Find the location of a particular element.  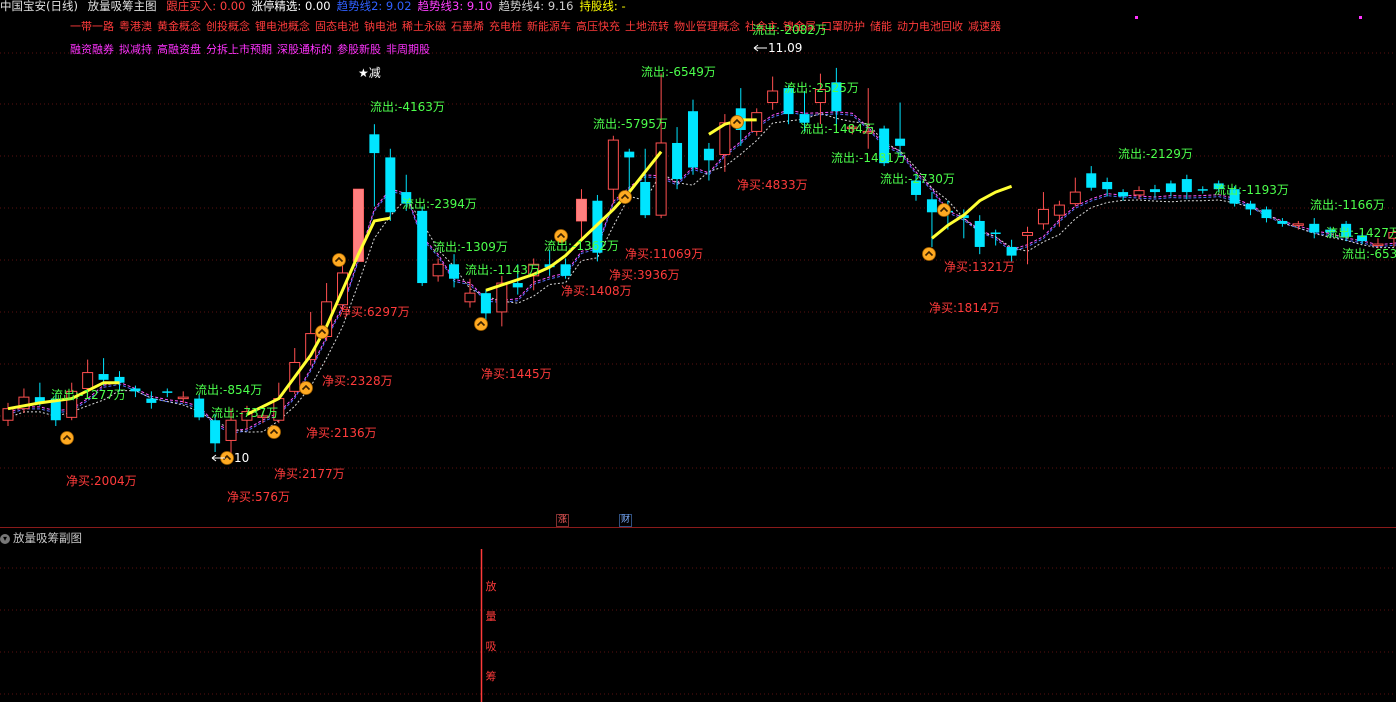

outflow-label: 流出:-1277万 is located at coordinates (88, 395).